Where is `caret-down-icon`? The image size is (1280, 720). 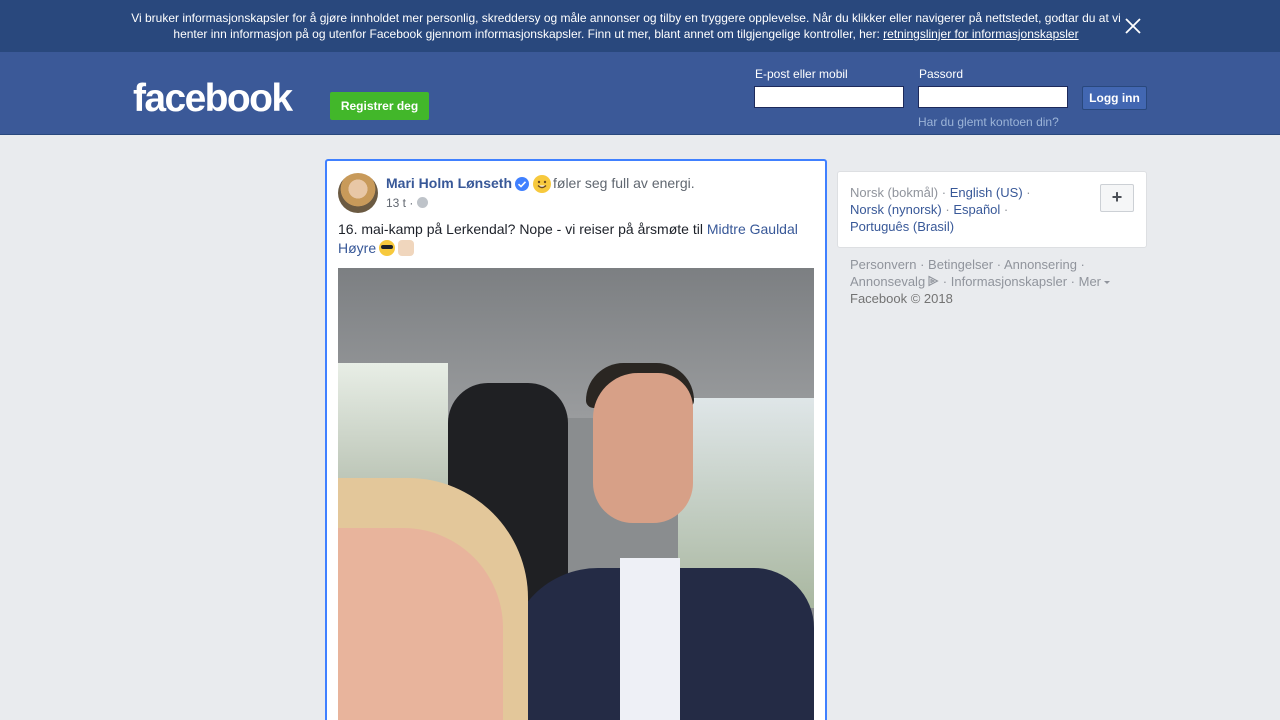
caret-down-icon is located at coordinates (1107, 282).